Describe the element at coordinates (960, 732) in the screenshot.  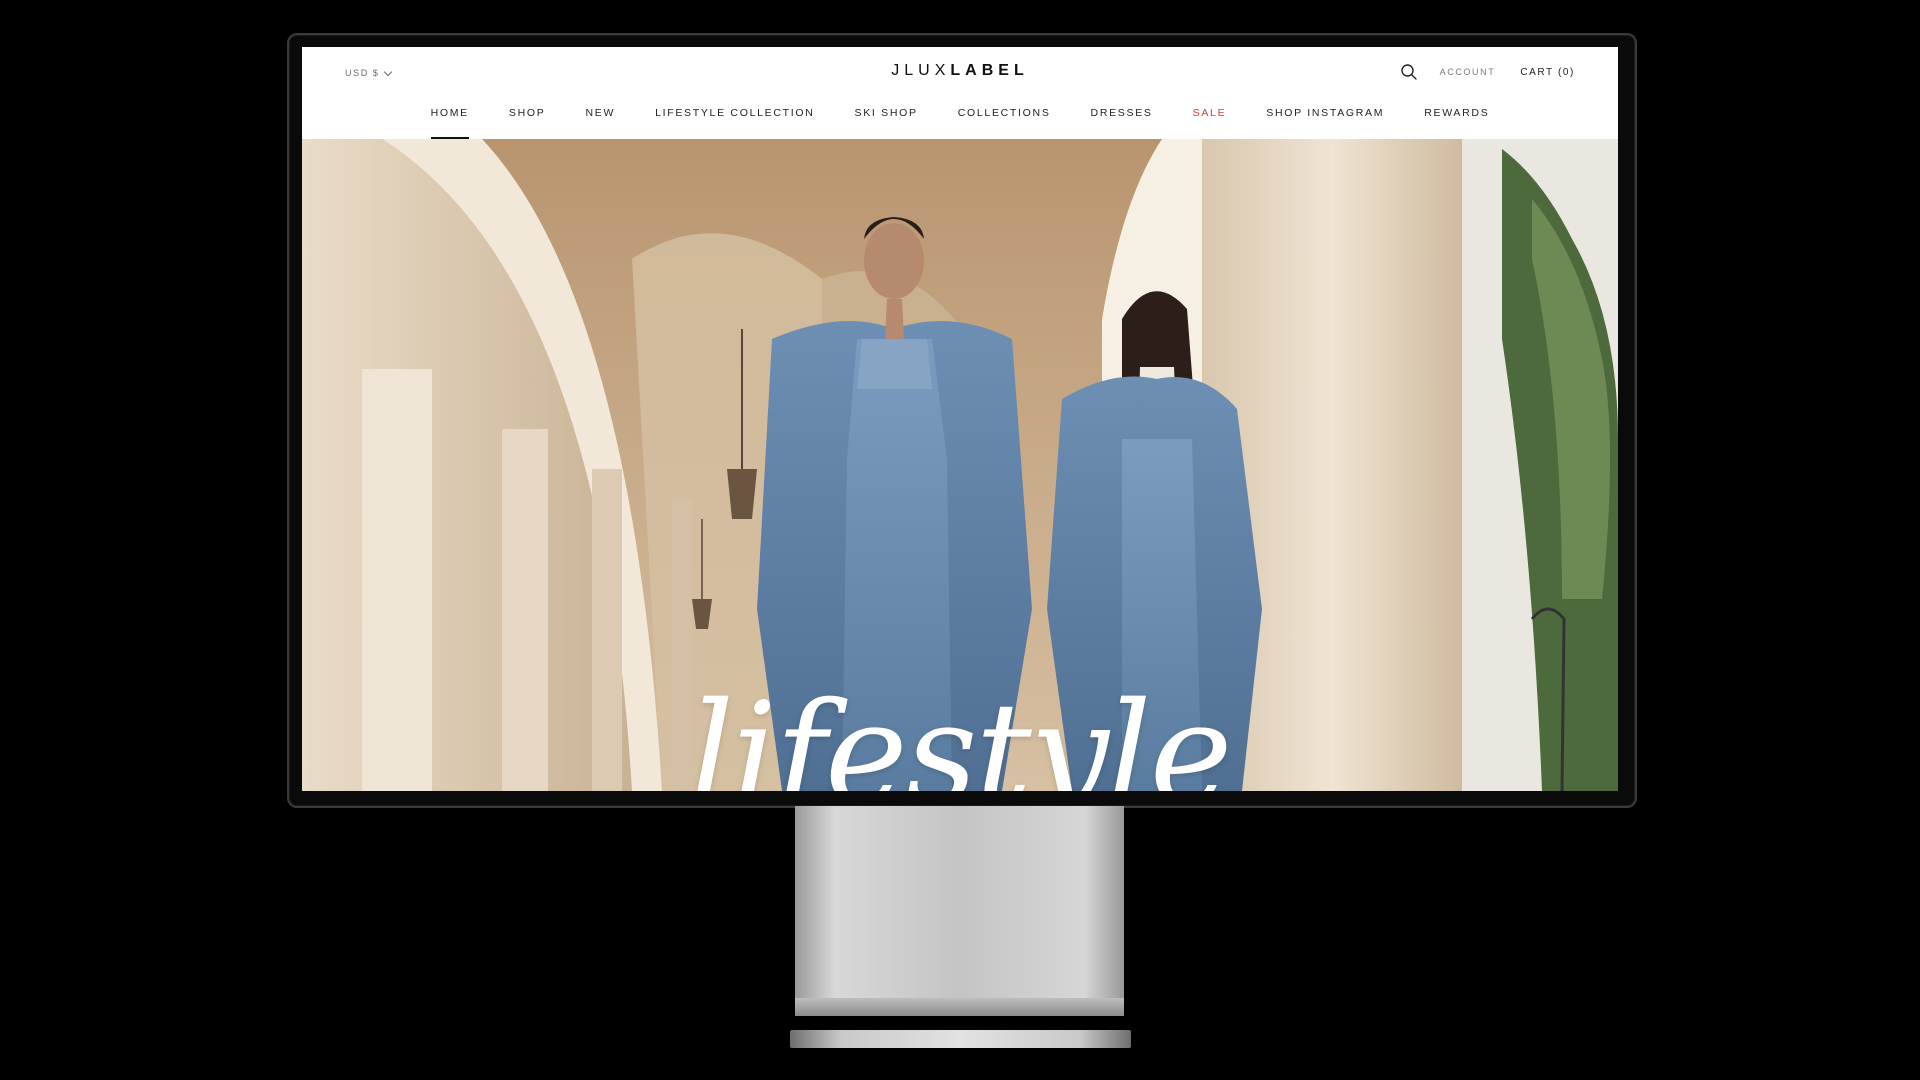
I see `hero-title: lifestyle` at that location.